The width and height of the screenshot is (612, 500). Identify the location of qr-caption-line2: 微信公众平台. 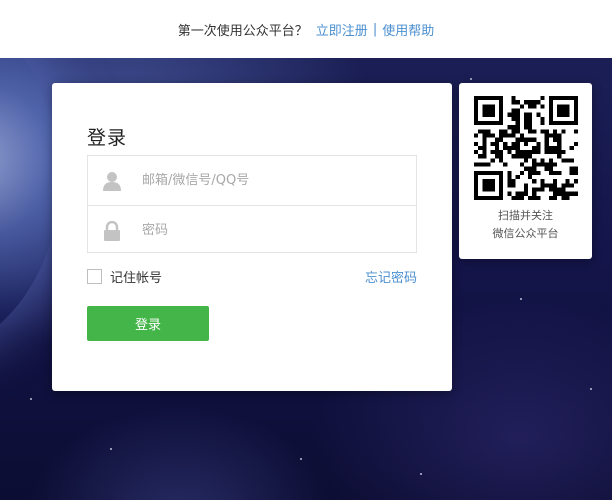
(525, 233).